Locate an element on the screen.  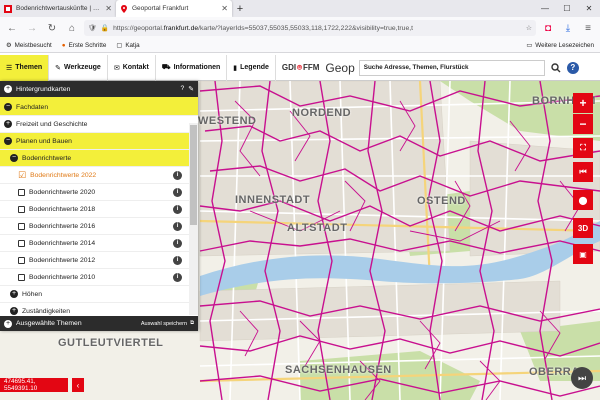
chevron-left-icon: ‹ is located at coordinates (78, 385).